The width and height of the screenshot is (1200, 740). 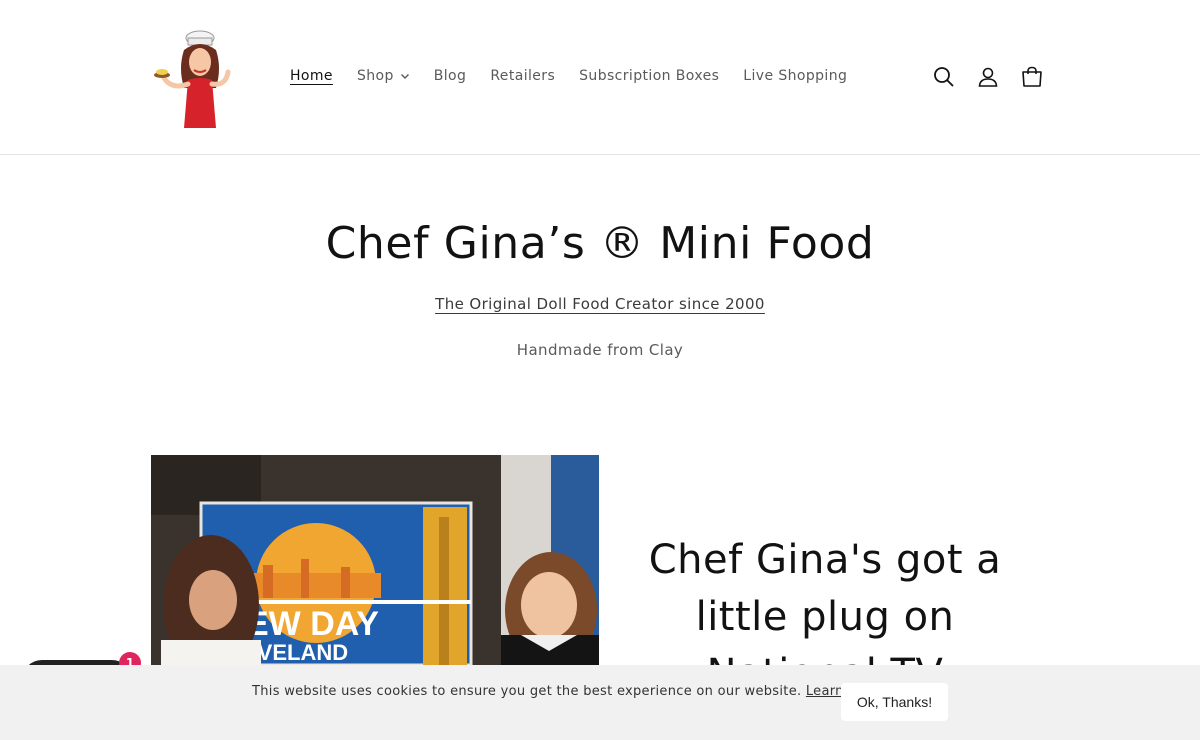 I want to click on nav-item-retailers: Retailers, so click(x=522, y=76).